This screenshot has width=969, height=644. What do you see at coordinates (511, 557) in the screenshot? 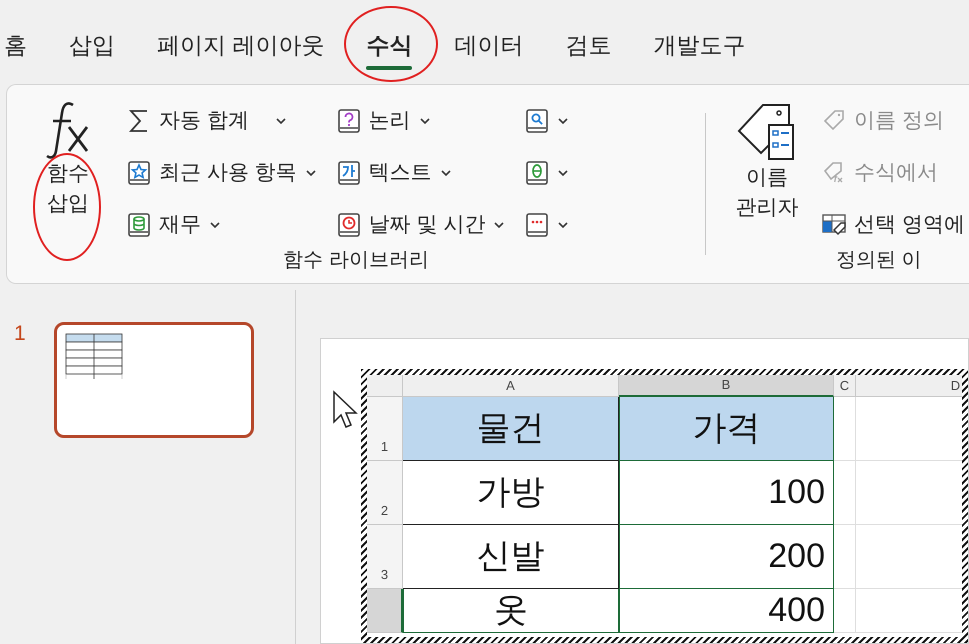
I see `table-cell: 신발` at bounding box center [511, 557].